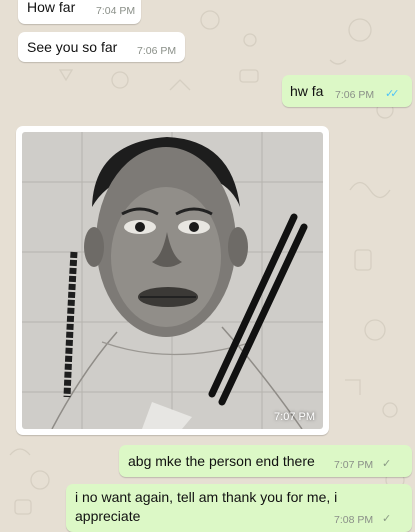 The width and height of the screenshot is (415, 532). Describe the element at coordinates (79, 12) in the screenshot. I see `incoming-message-how-far: How far 7:04 PM` at that location.